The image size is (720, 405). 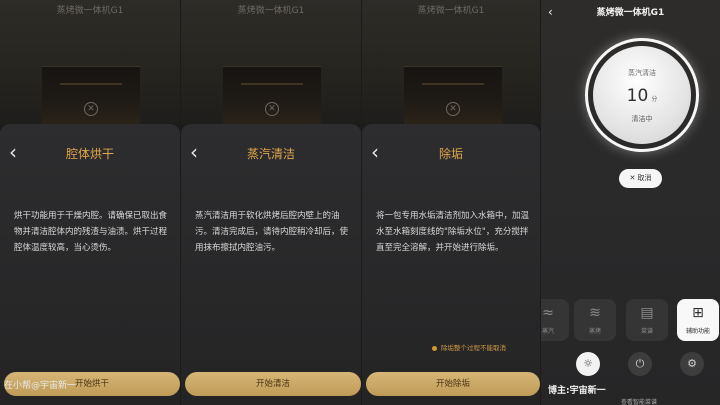 What do you see at coordinates (595, 313) in the screenshot?
I see `waves-icon: ≋` at bounding box center [595, 313].